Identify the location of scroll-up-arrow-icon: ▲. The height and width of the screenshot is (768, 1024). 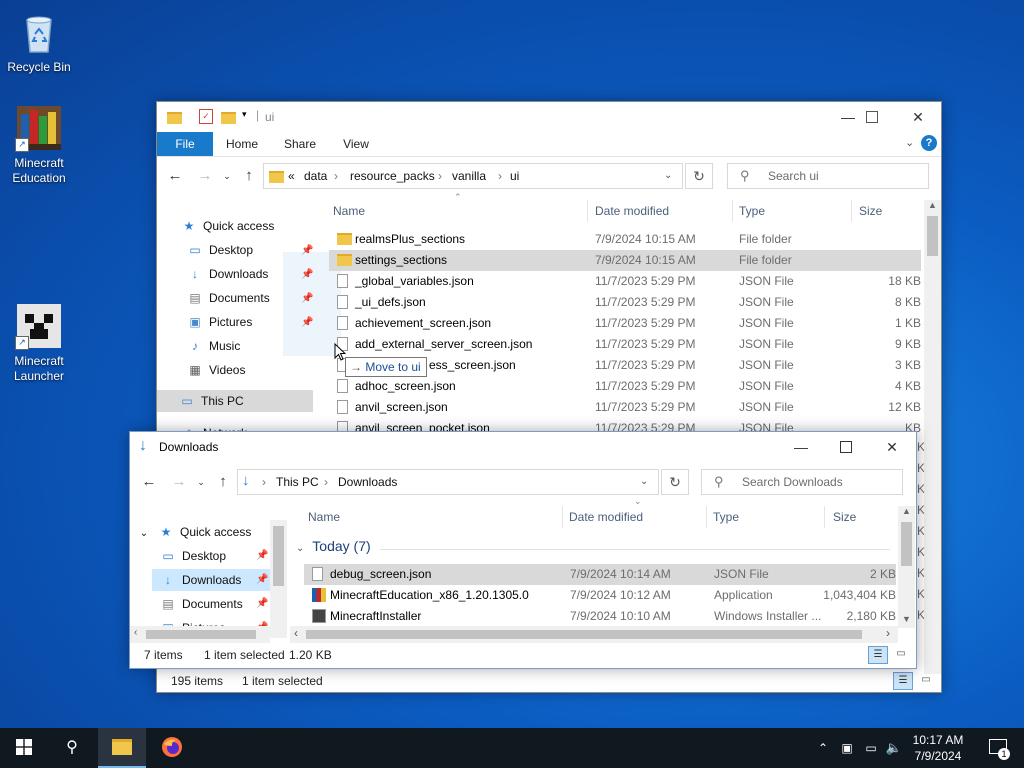
(932, 205).